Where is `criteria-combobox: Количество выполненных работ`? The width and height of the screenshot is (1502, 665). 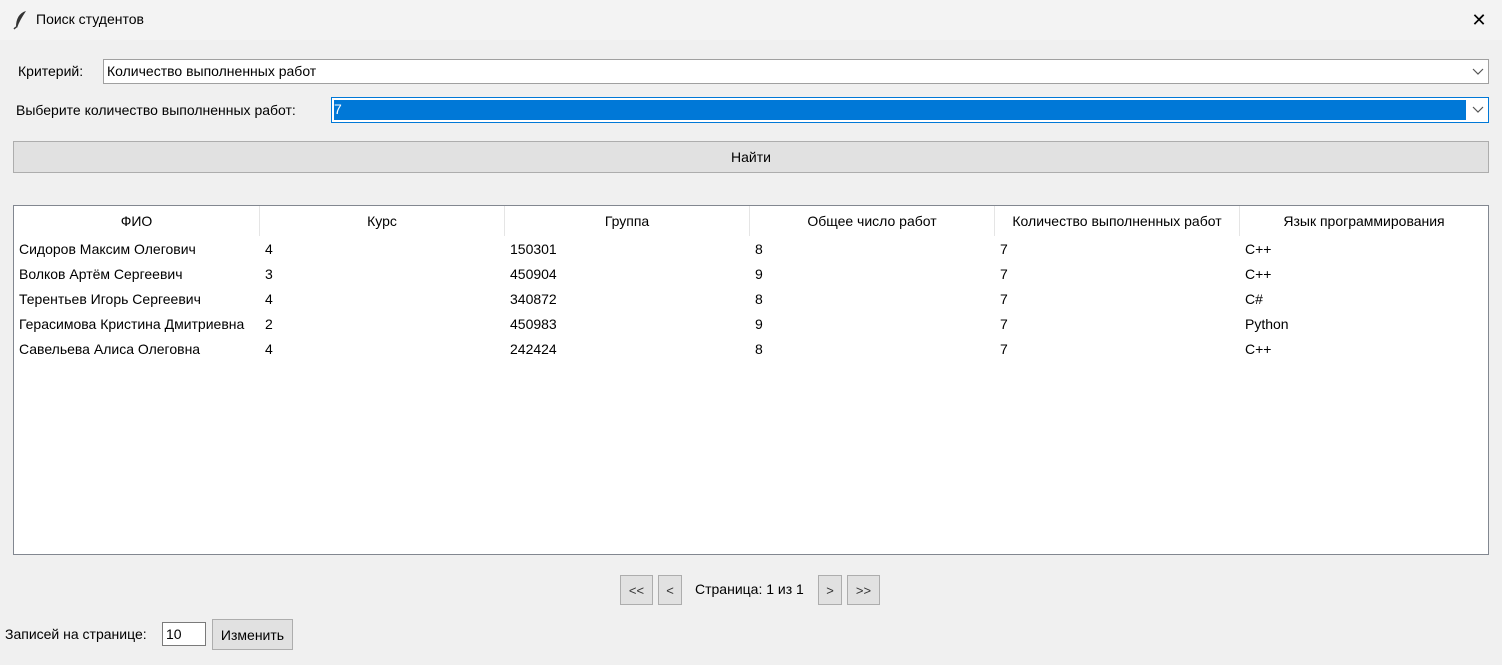
criteria-combobox: Количество выполненных работ is located at coordinates (796, 71).